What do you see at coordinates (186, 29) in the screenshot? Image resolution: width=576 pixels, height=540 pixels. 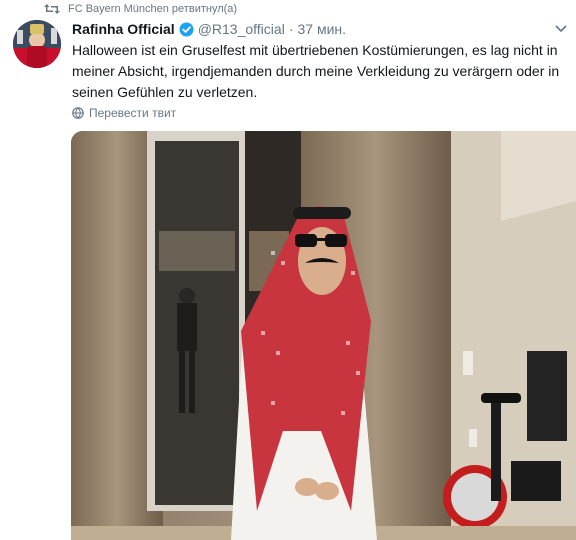 I see `verified-badge-icon` at bounding box center [186, 29].